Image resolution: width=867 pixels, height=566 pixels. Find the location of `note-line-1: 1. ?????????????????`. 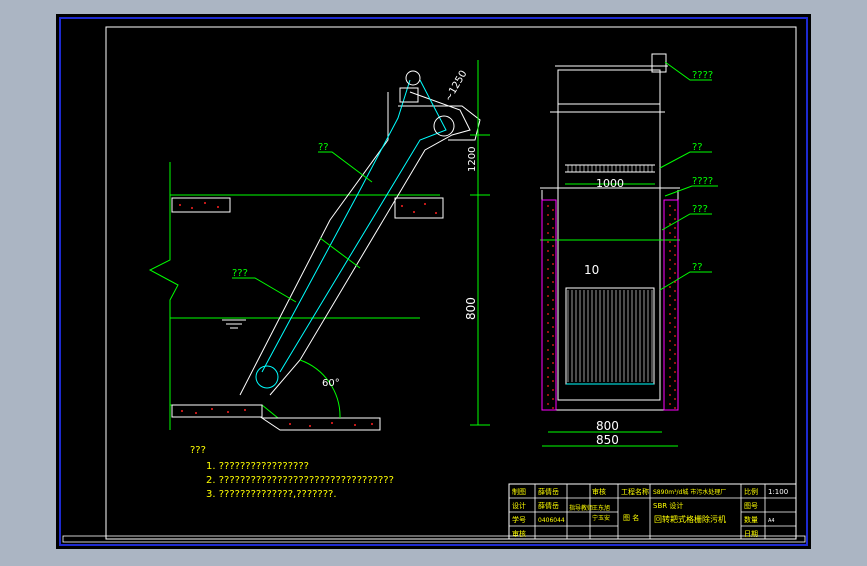

note-line-1: 1. ????????????????? is located at coordinates (257, 466).